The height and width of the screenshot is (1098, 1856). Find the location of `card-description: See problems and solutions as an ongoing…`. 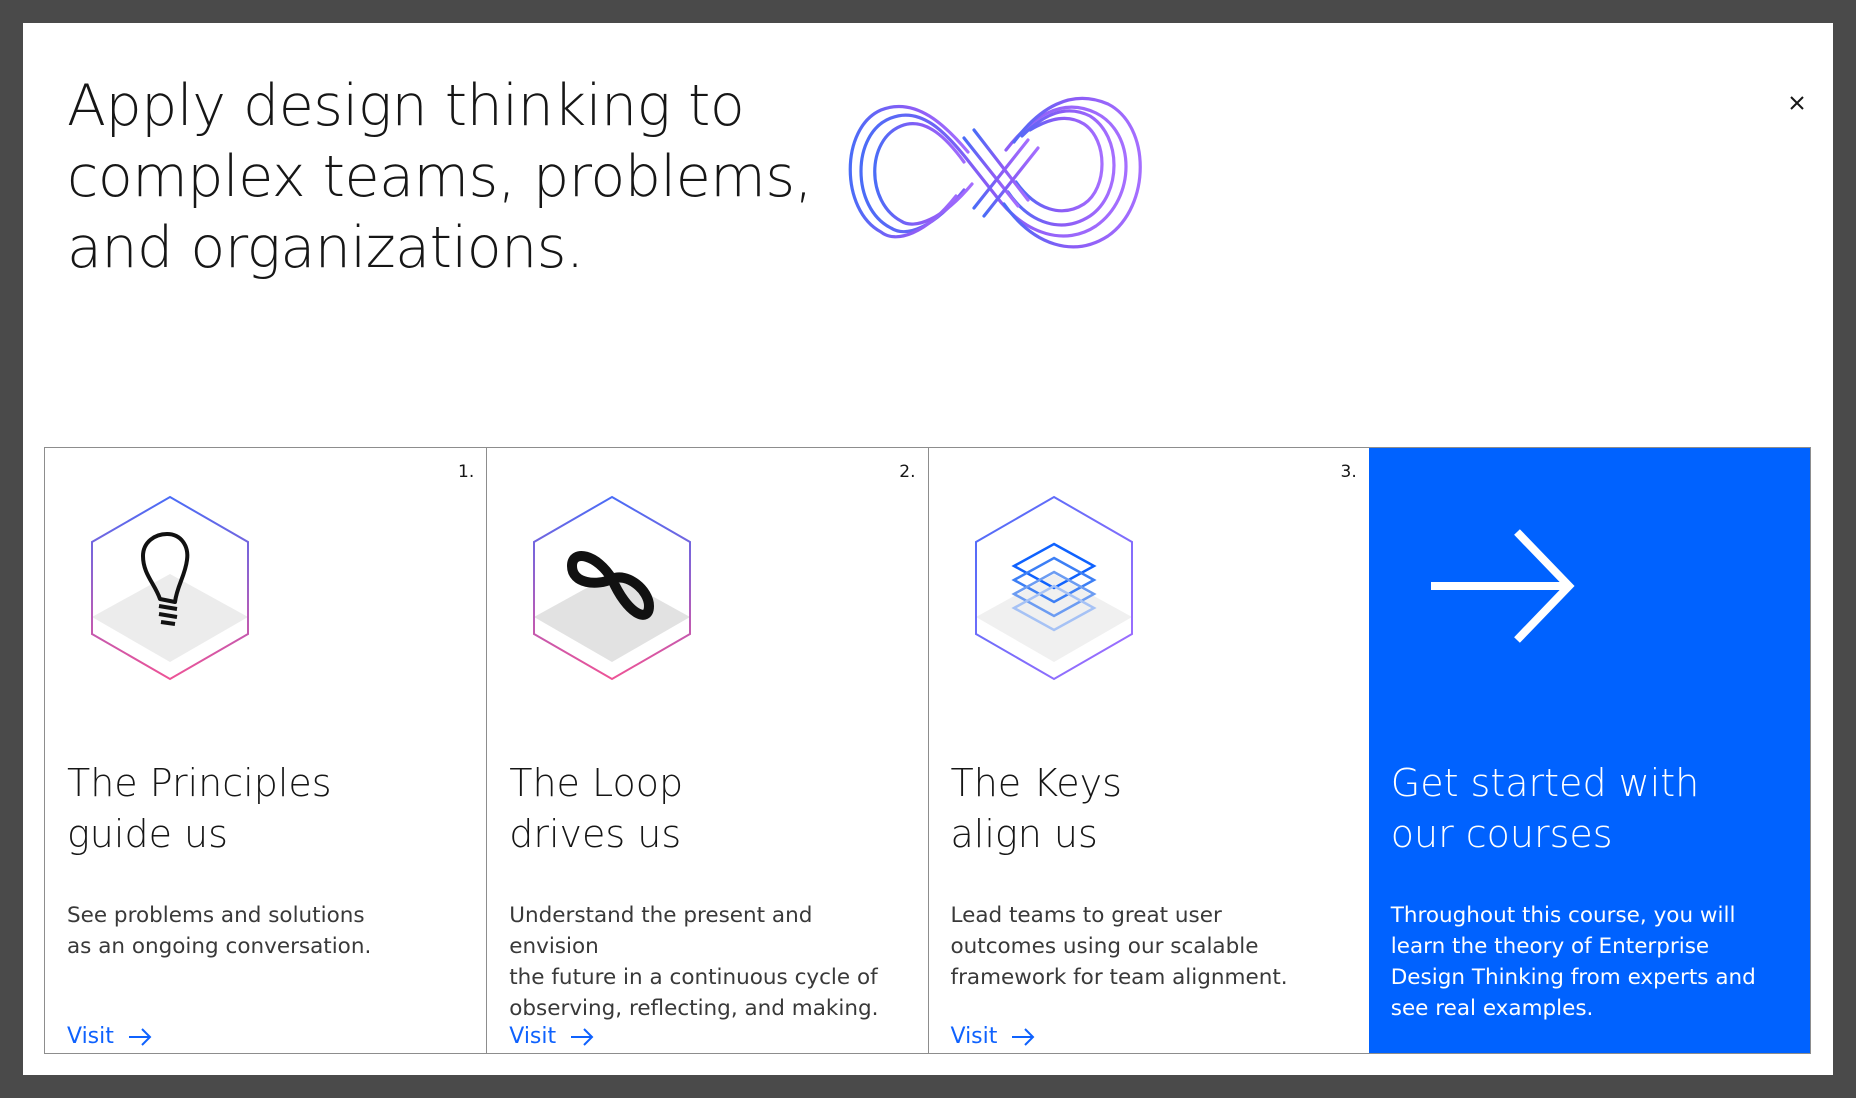

card-description: See problems and solutions as an ongoing… is located at coordinates (219, 931).